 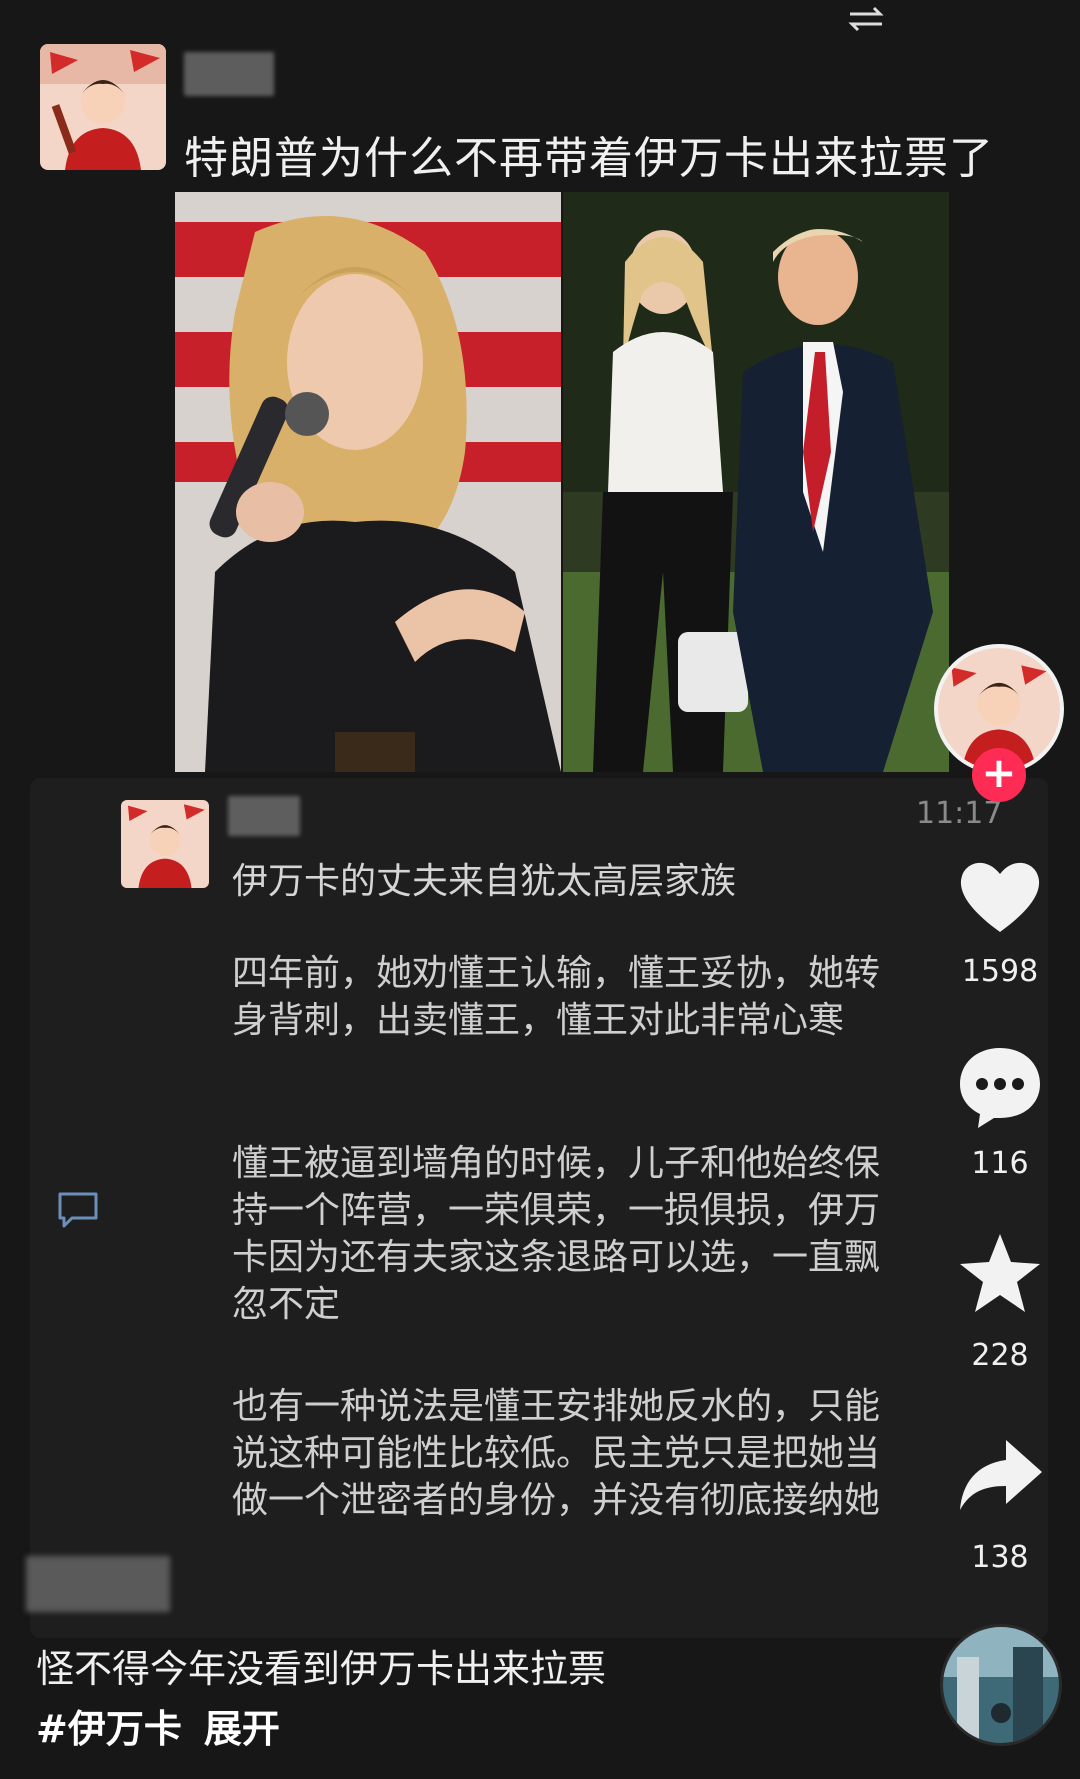 I want to click on video-caption: 怪不得今年没看到伊万卡出来拉票, so click(x=321, y=1669).